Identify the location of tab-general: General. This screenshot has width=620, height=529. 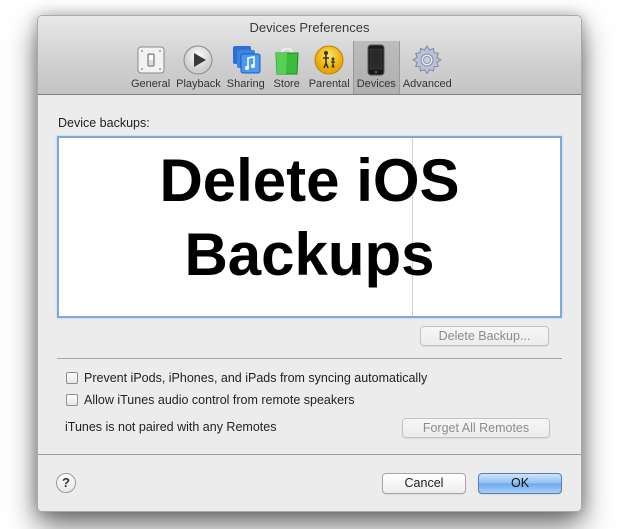
(150, 67).